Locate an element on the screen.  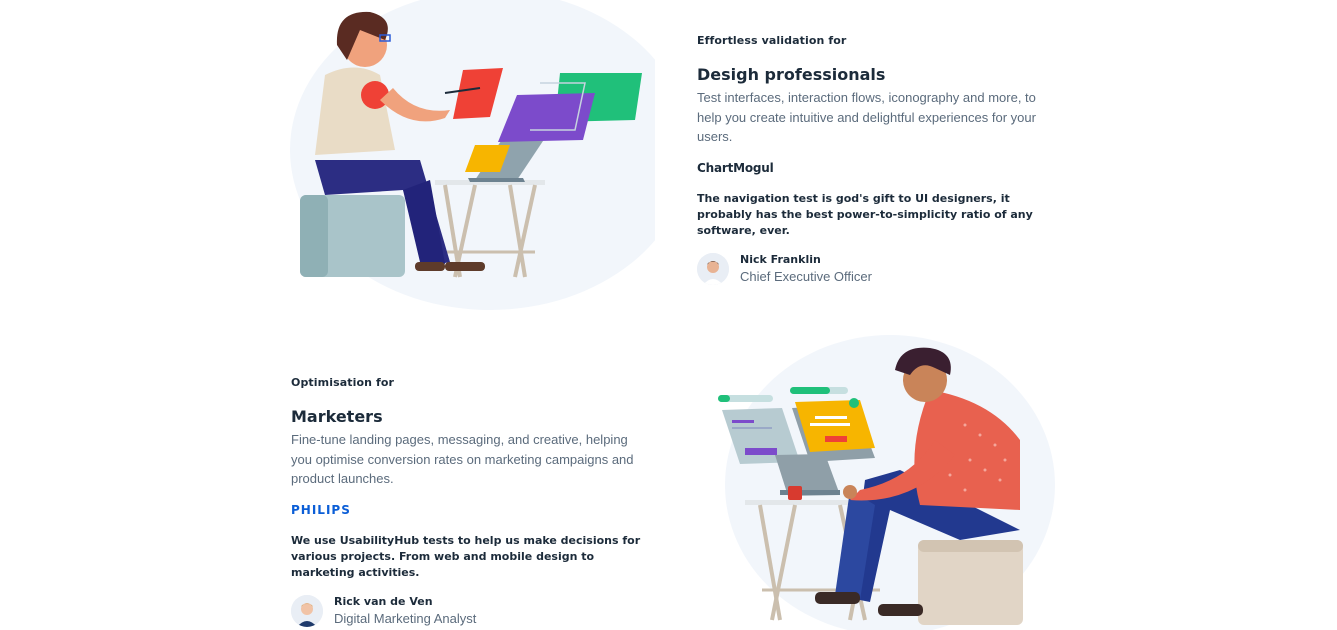
chartmogul-logo: ChartMogul is located at coordinates (735, 167).